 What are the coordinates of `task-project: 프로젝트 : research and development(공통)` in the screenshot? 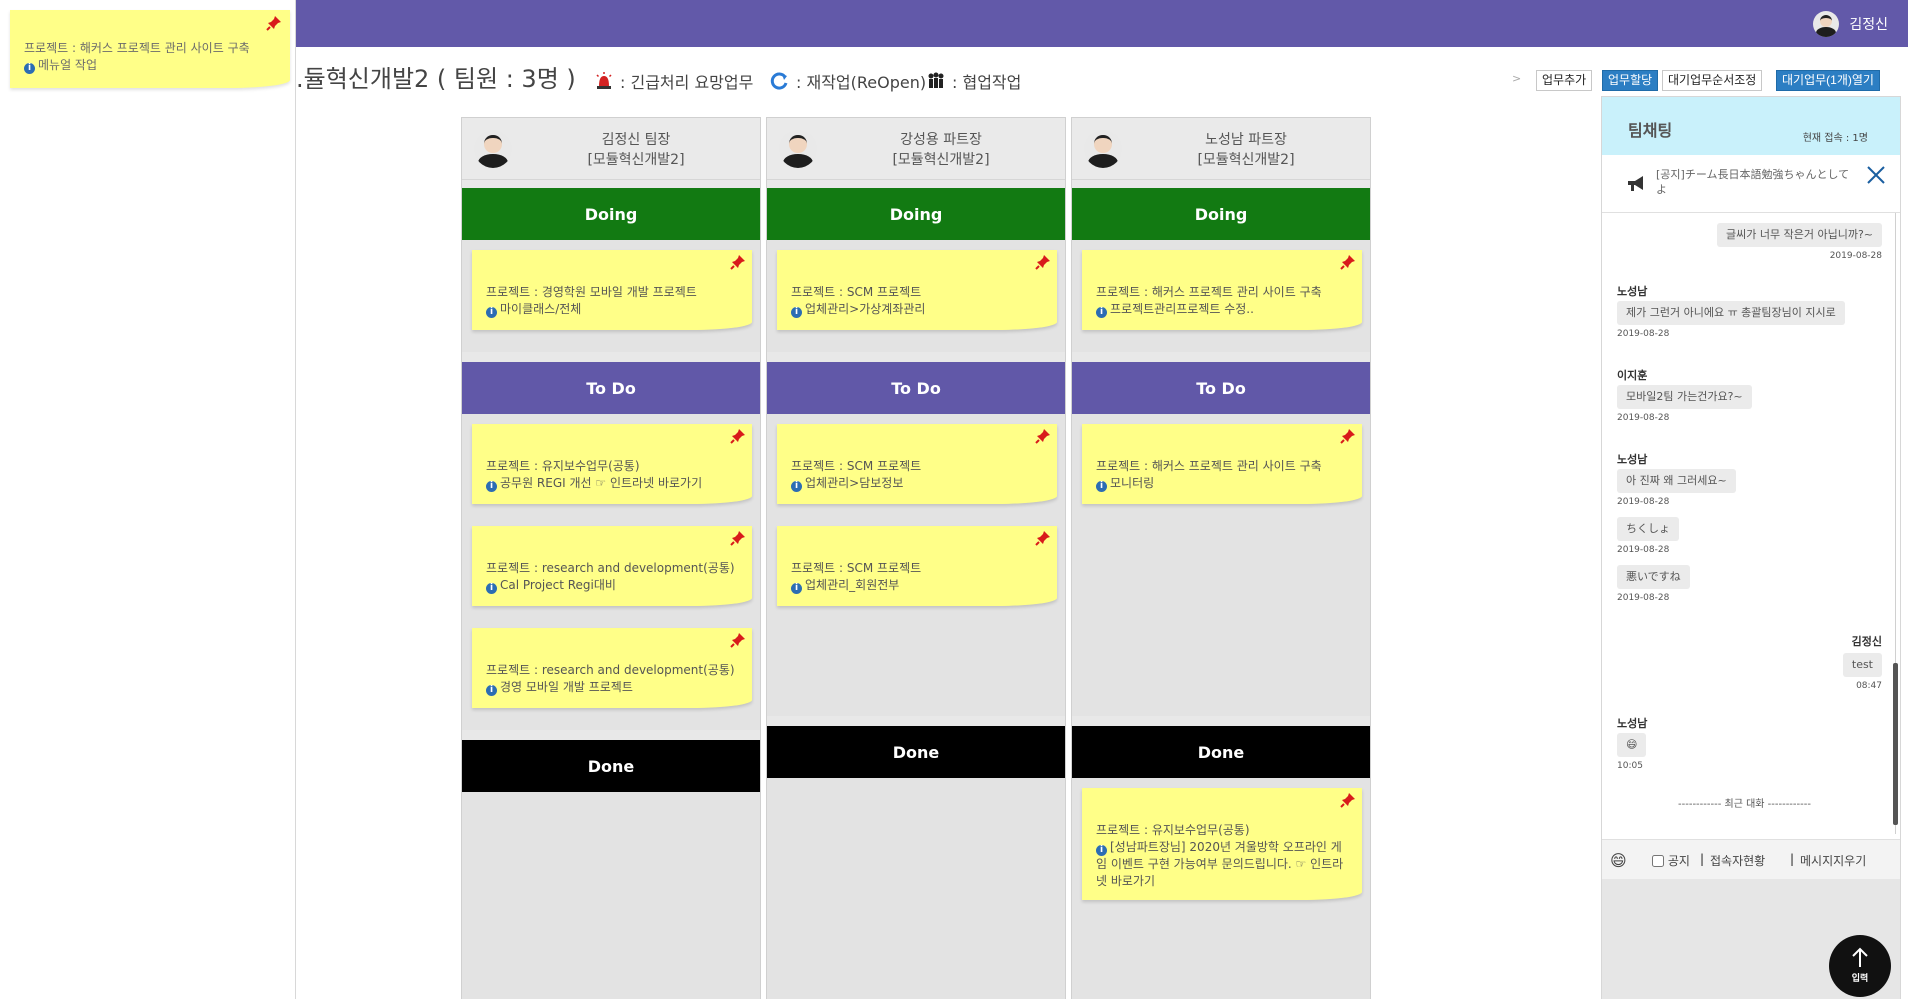 It's located at (610, 568).